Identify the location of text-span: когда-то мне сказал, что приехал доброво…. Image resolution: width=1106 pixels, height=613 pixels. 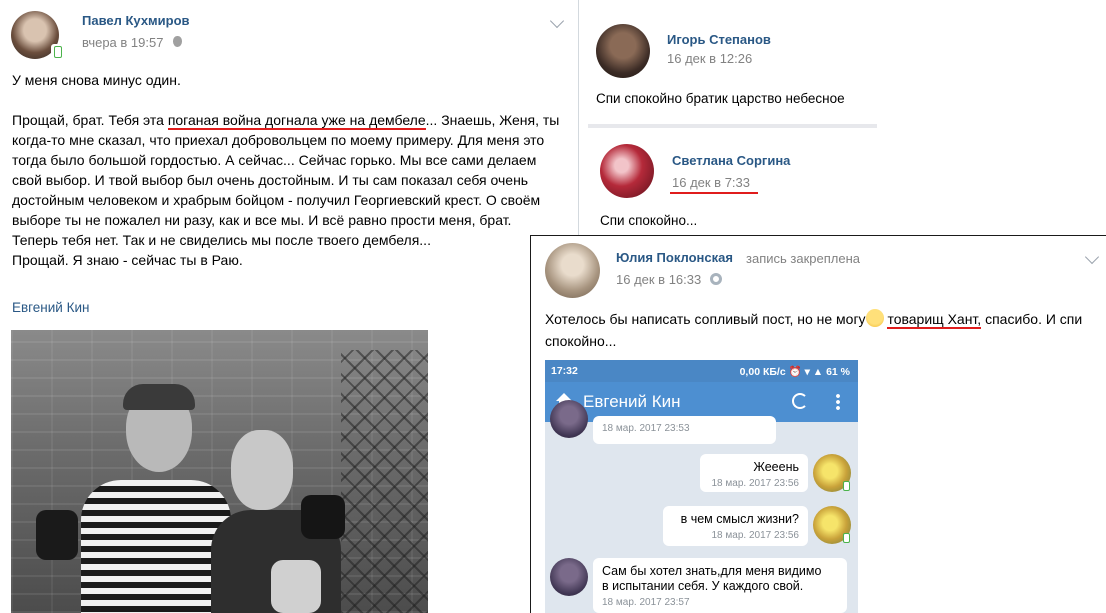
(278, 200).